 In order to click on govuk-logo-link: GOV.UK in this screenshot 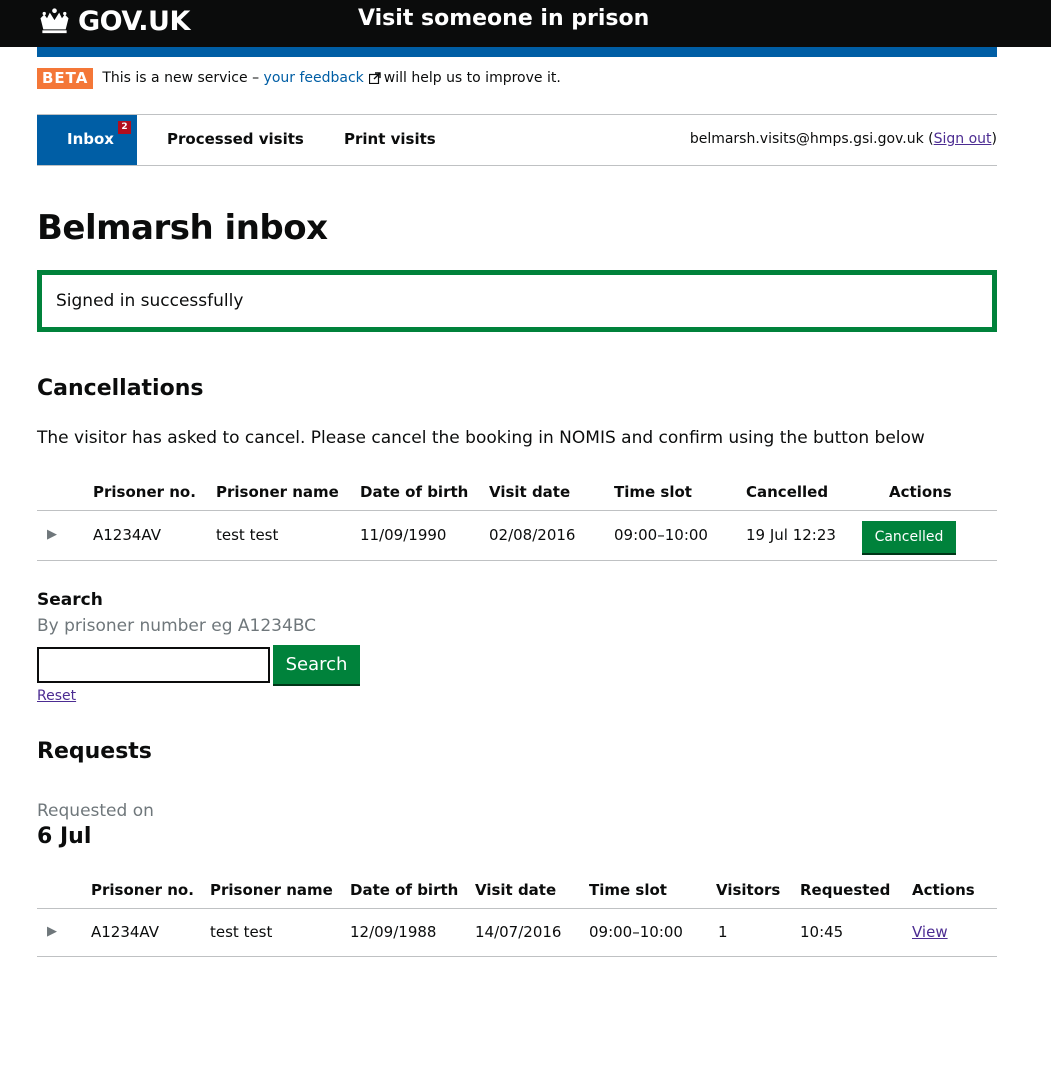, I will do `click(113, 21)`.